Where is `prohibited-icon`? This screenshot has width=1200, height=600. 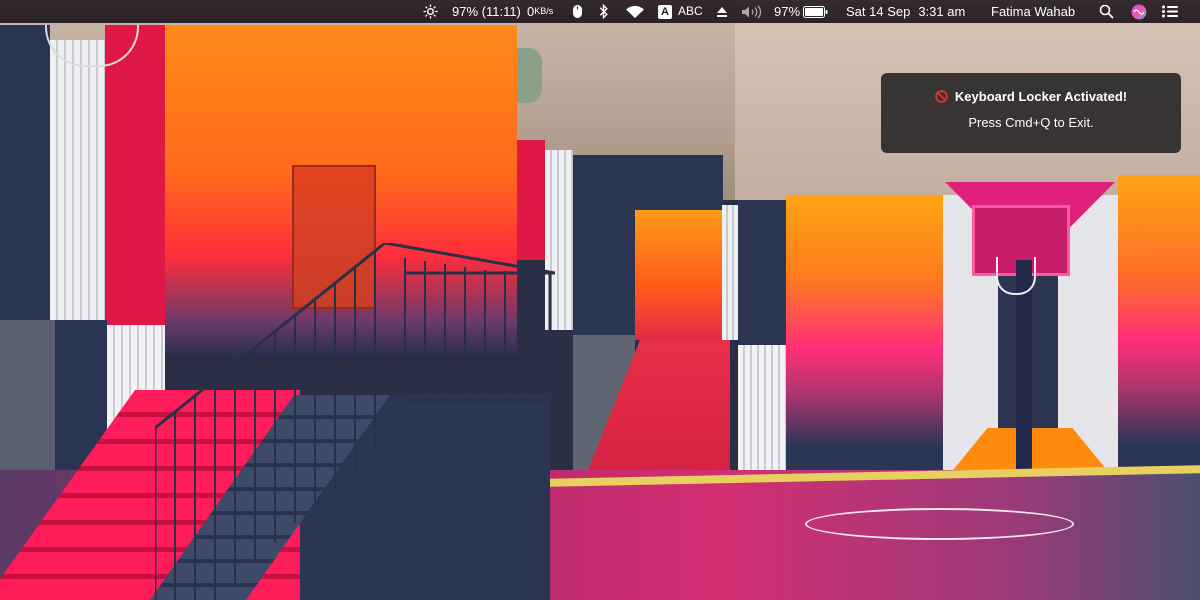
prohibited-icon is located at coordinates (941, 96).